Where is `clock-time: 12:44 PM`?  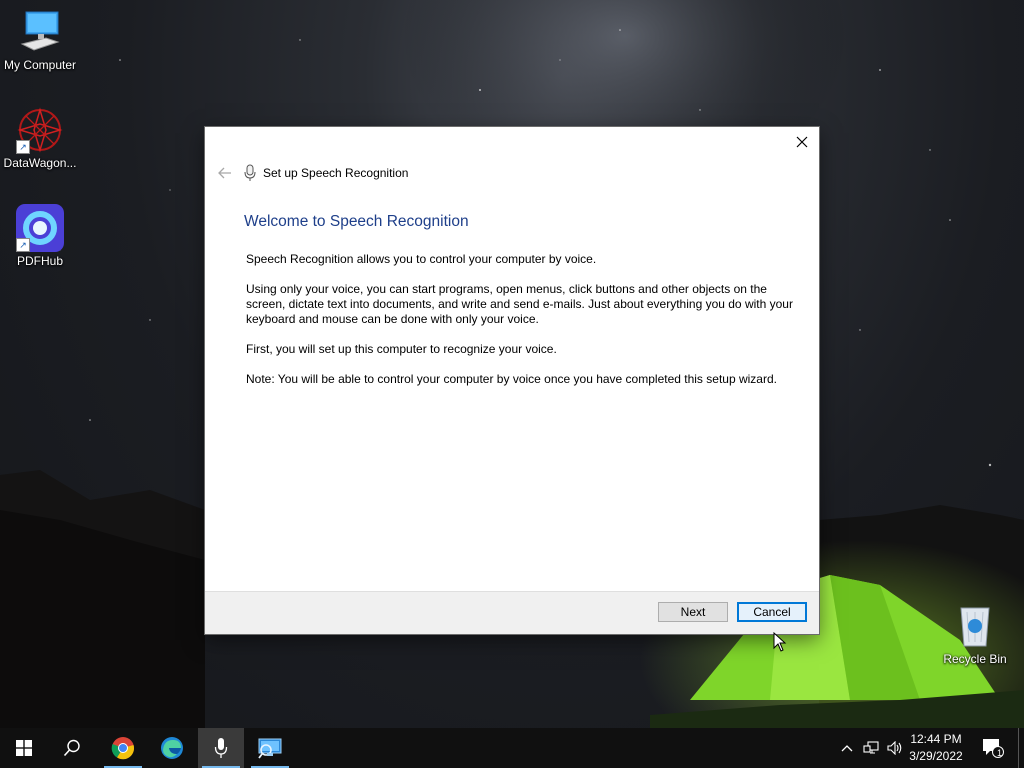 clock-time: 12:44 PM is located at coordinates (936, 739).